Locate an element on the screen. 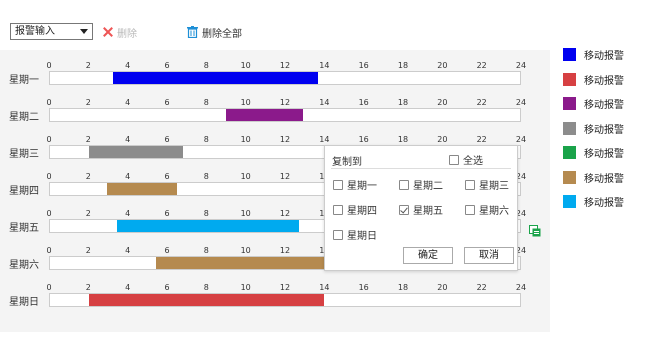 The width and height of the screenshot is (650, 355). day-label: 星期五 is located at coordinates (24, 228).